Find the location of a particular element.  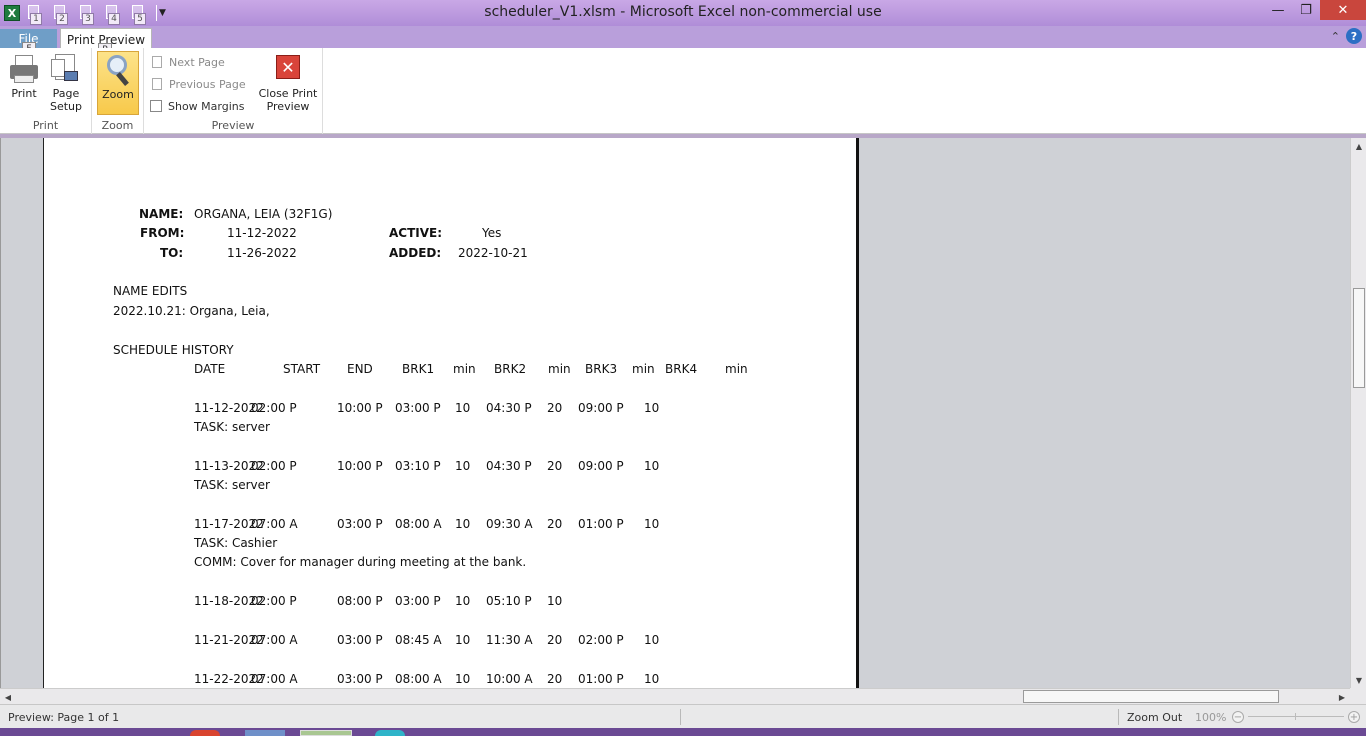

zoom-minus-icon: − is located at coordinates (1238, 717).